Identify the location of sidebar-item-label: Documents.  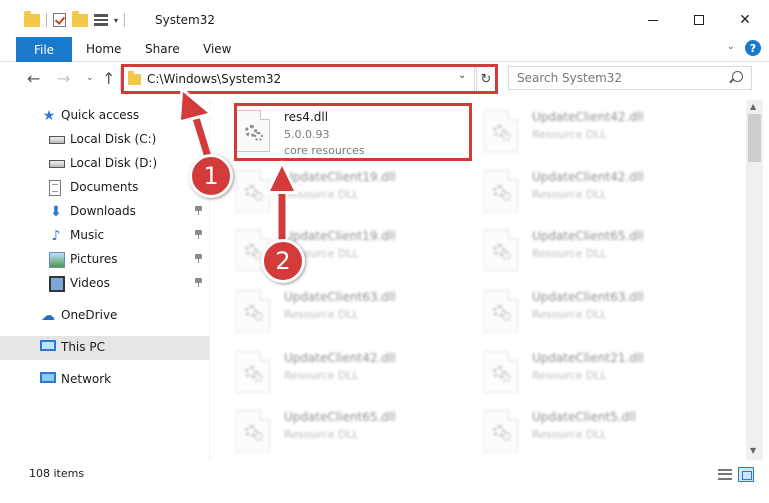
(104, 187).